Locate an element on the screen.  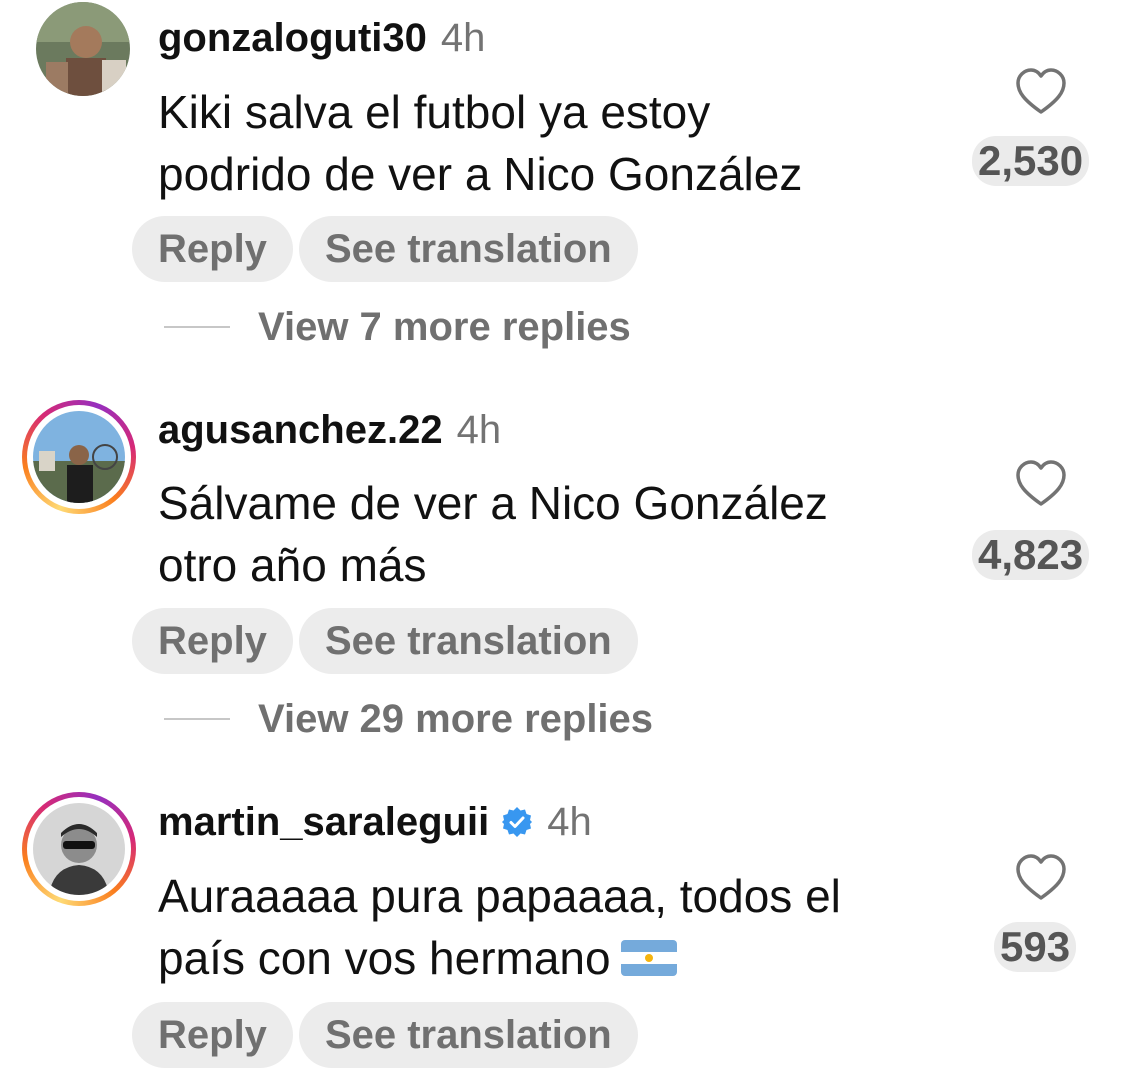
username: martin_saraleguii is located at coordinates (323, 822).